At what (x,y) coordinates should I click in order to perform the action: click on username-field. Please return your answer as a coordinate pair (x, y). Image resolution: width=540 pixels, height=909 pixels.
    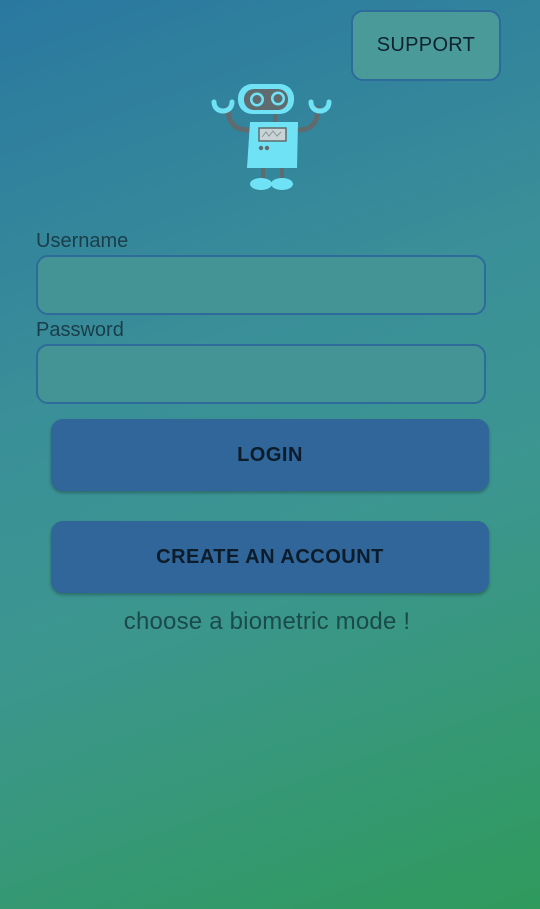
    Looking at the image, I should click on (261, 285).